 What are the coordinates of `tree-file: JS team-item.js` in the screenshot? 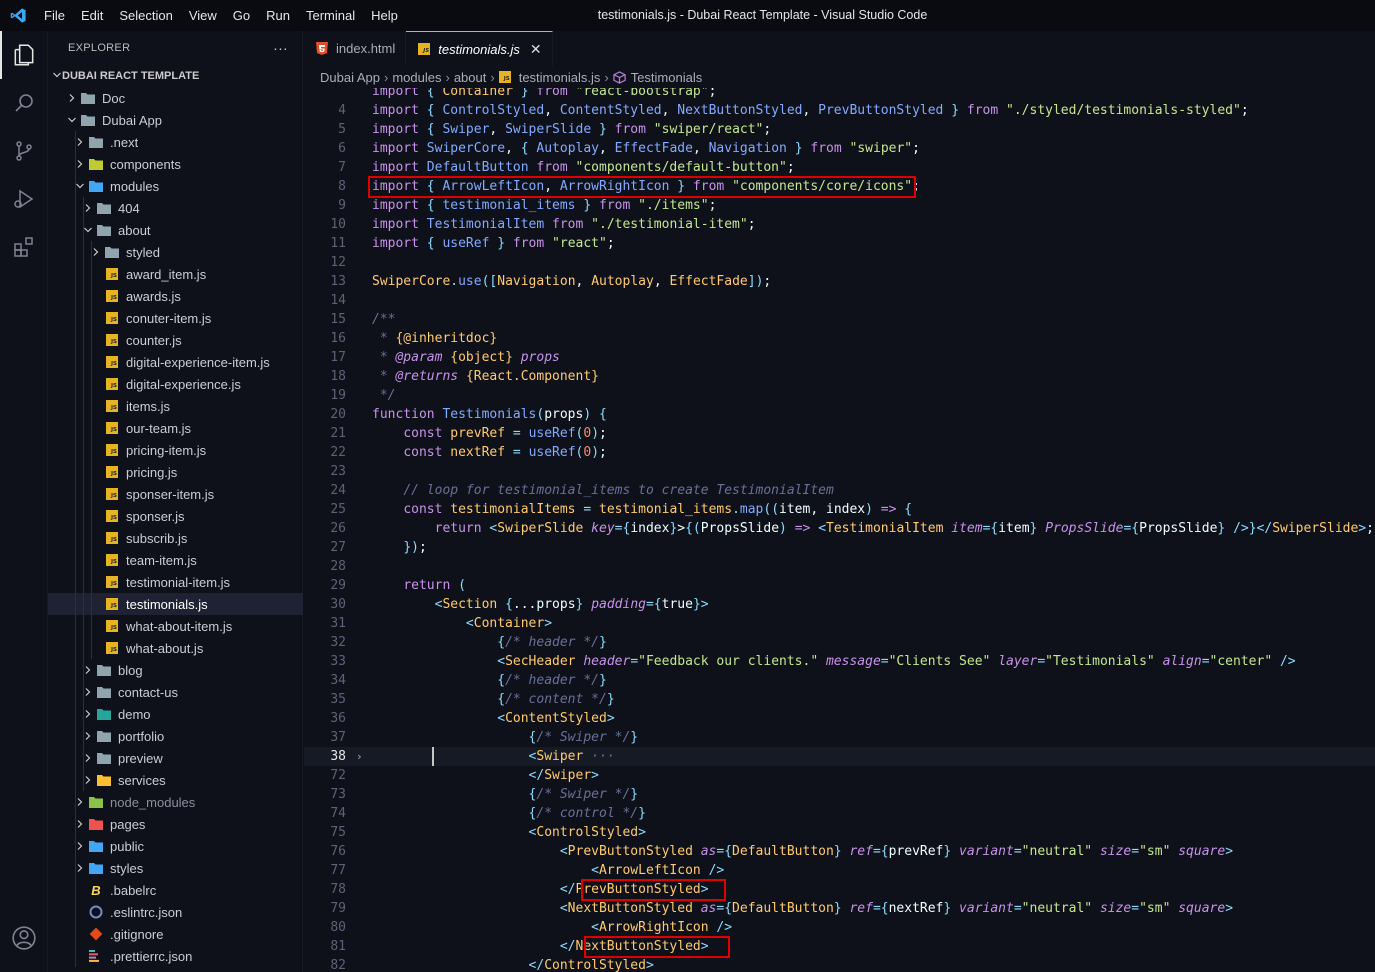 It's located at (175, 560).